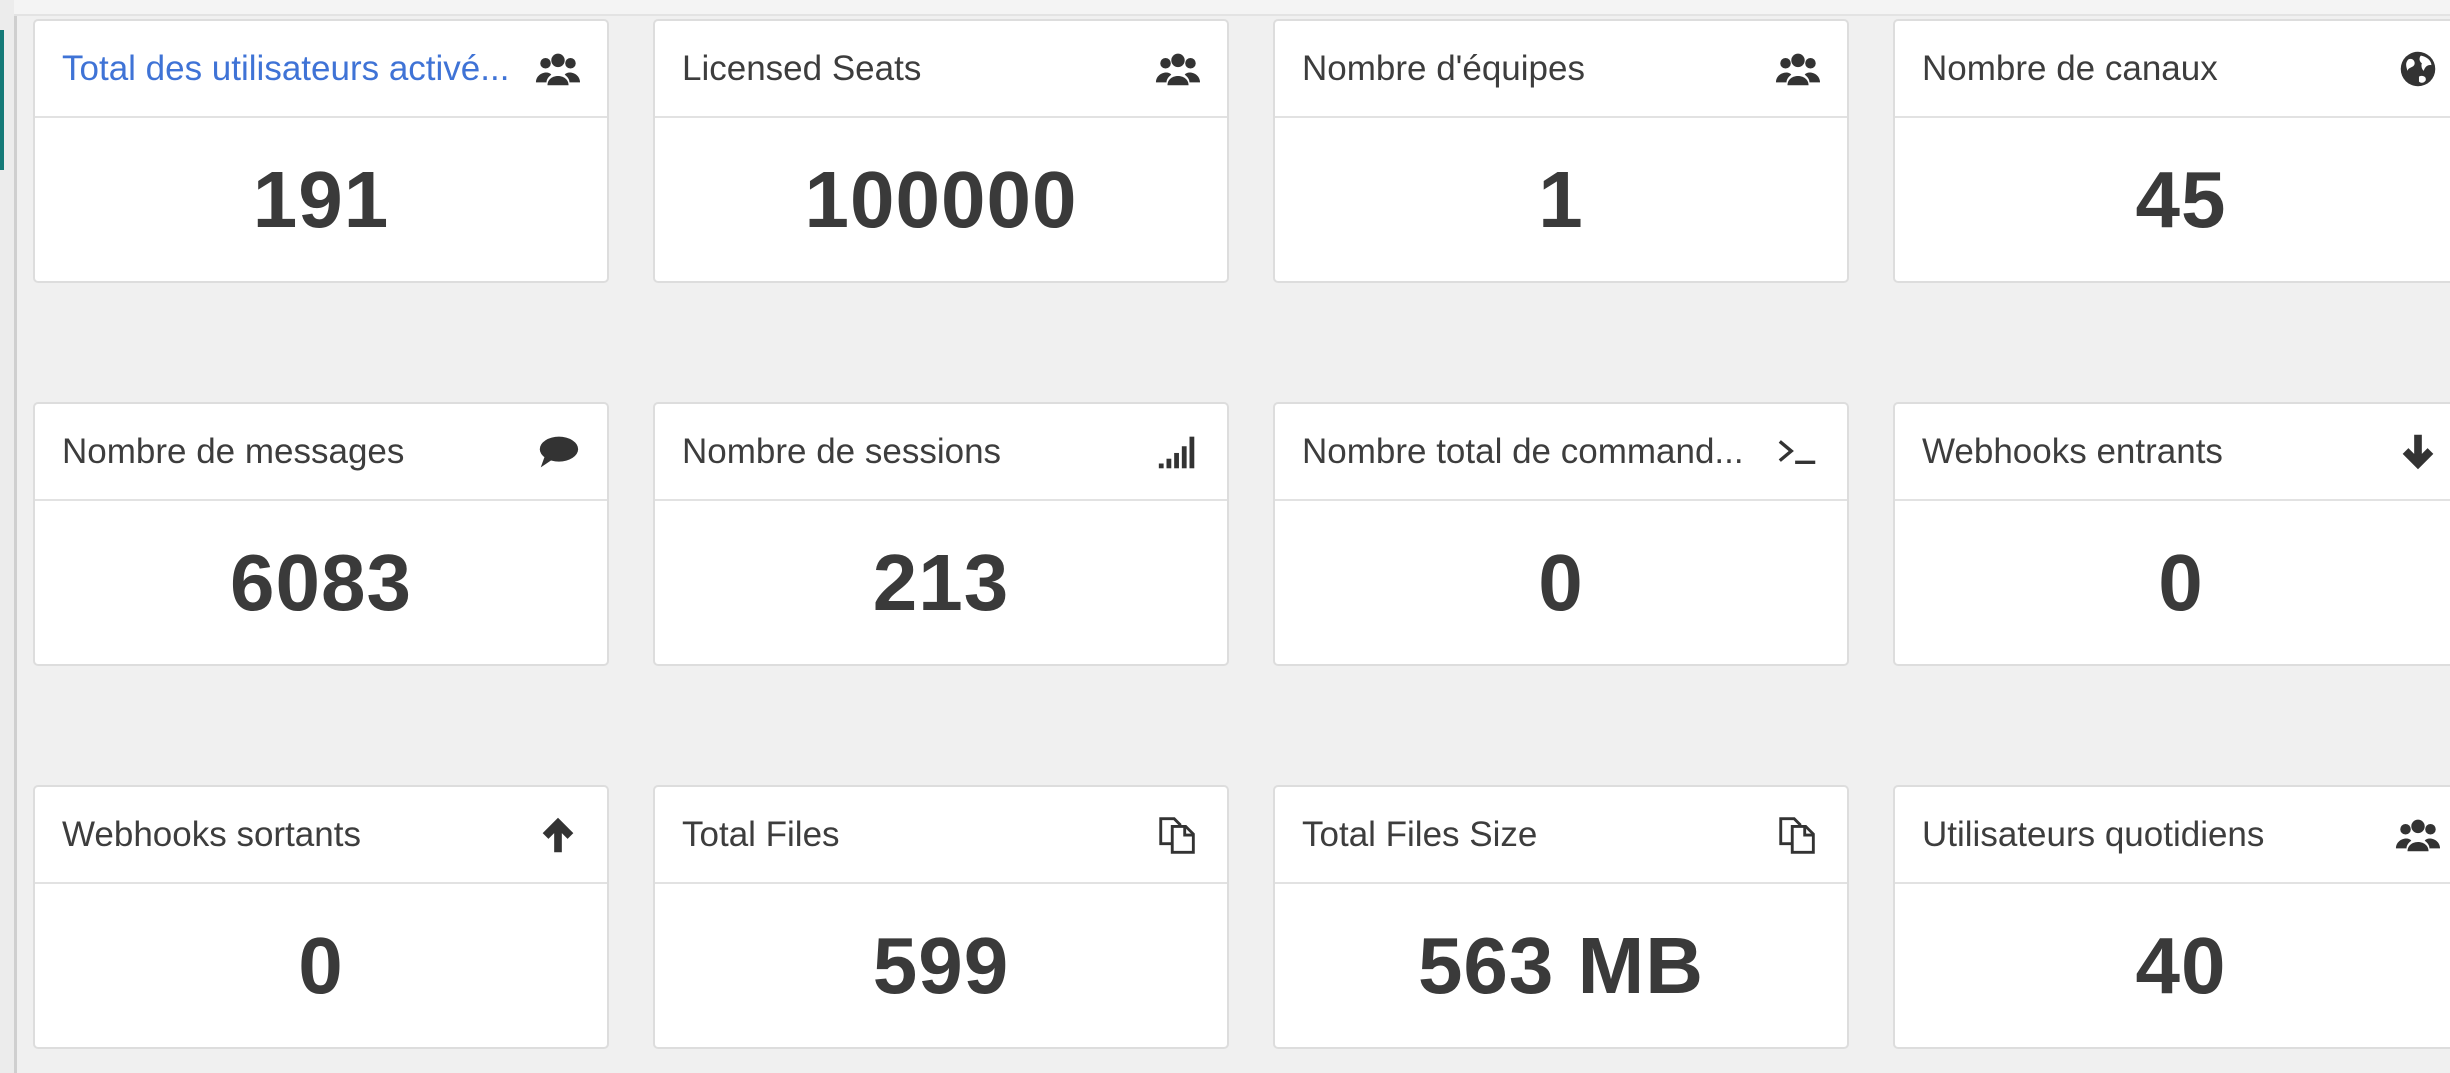 Image resolution: width=2450 pixels, height=1073 pixels. What do you see at coordinates (2, 100) in the screenshot?
I see `sidebar-active-indicator` at bounding box center [2, 100].